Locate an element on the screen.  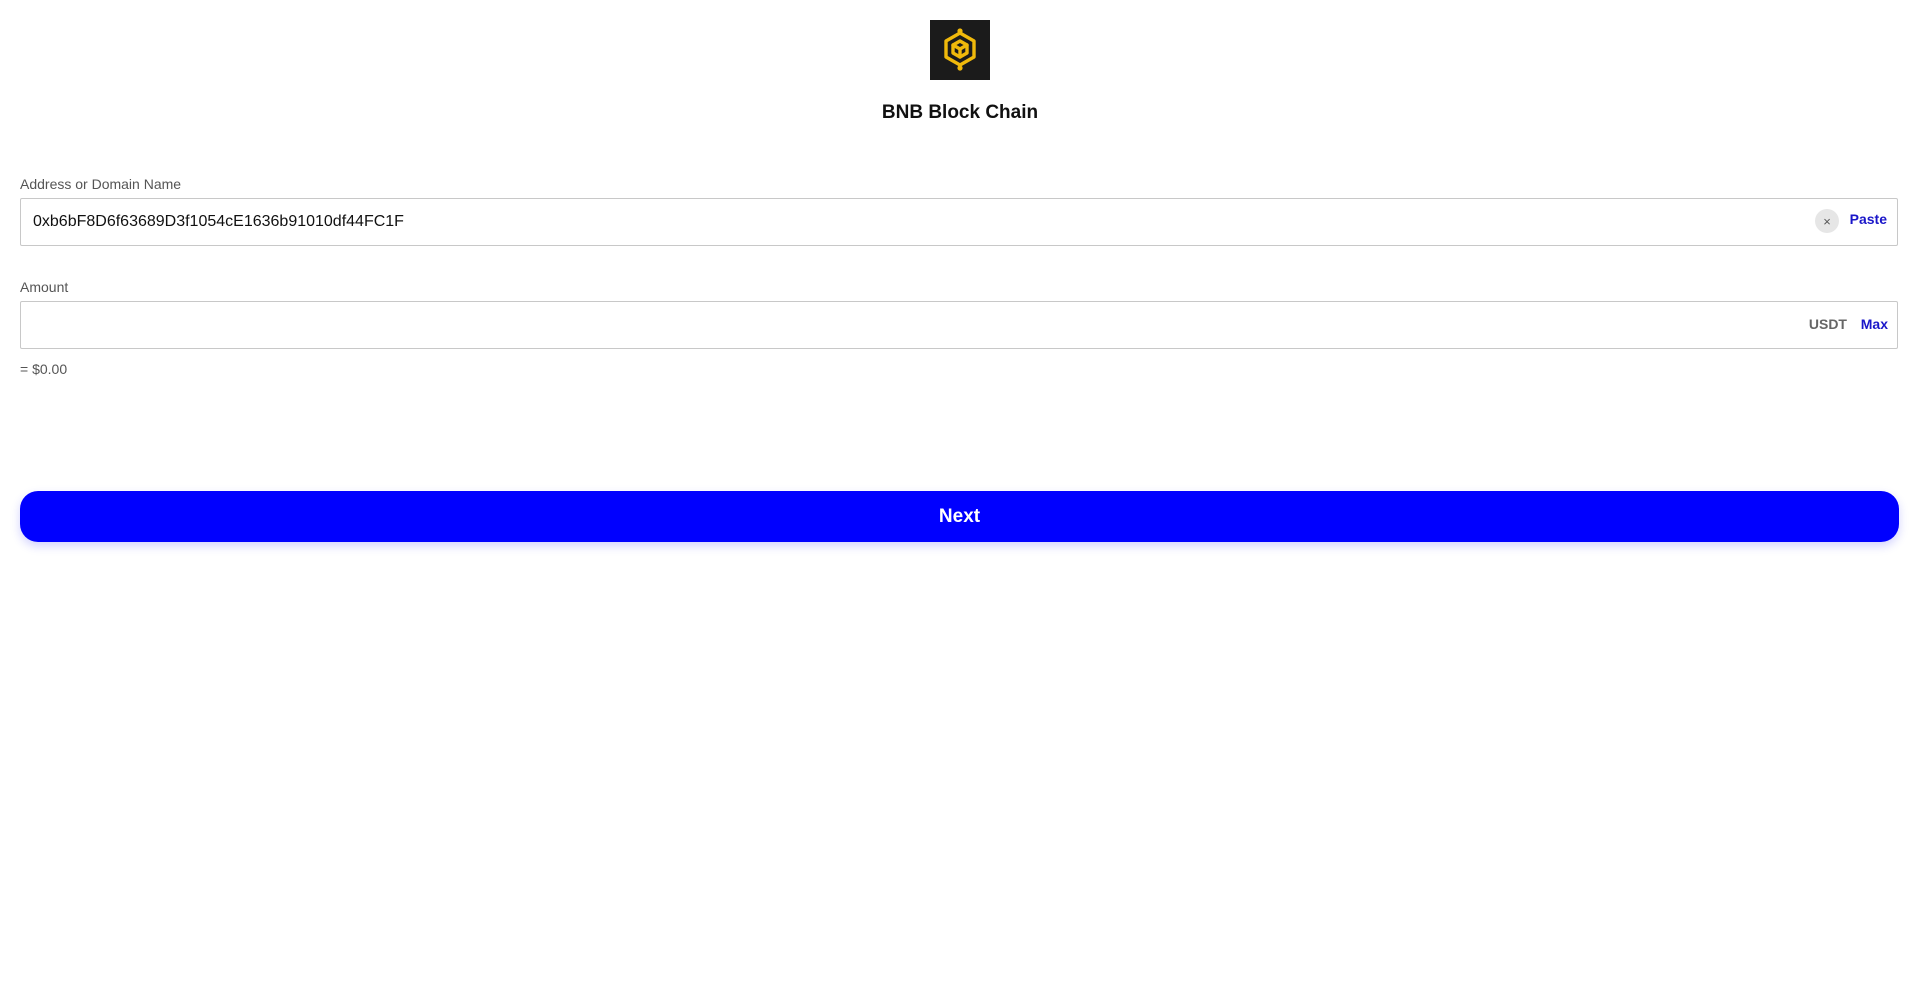
max-button: Max is located at coordinates (1874, 324).